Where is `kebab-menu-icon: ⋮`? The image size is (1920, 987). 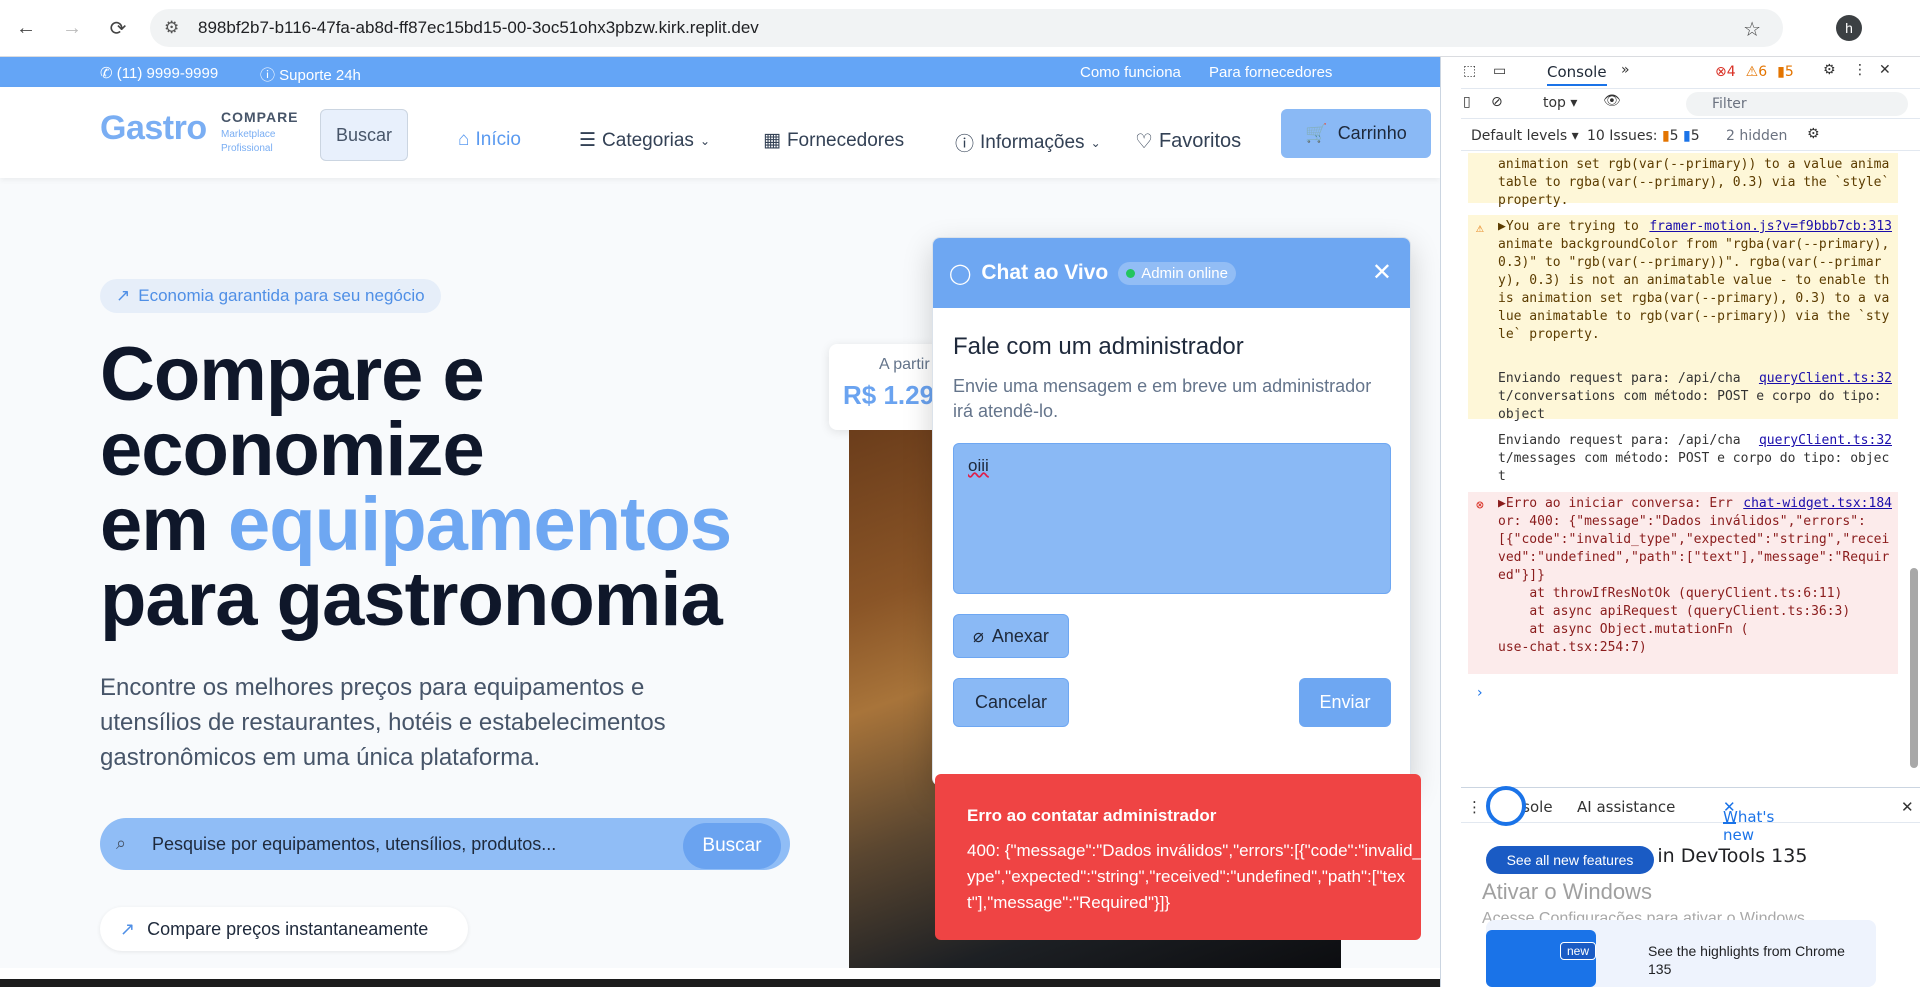 kebab-menu-icon: ⋮ is located at coordinates (1860, 70).